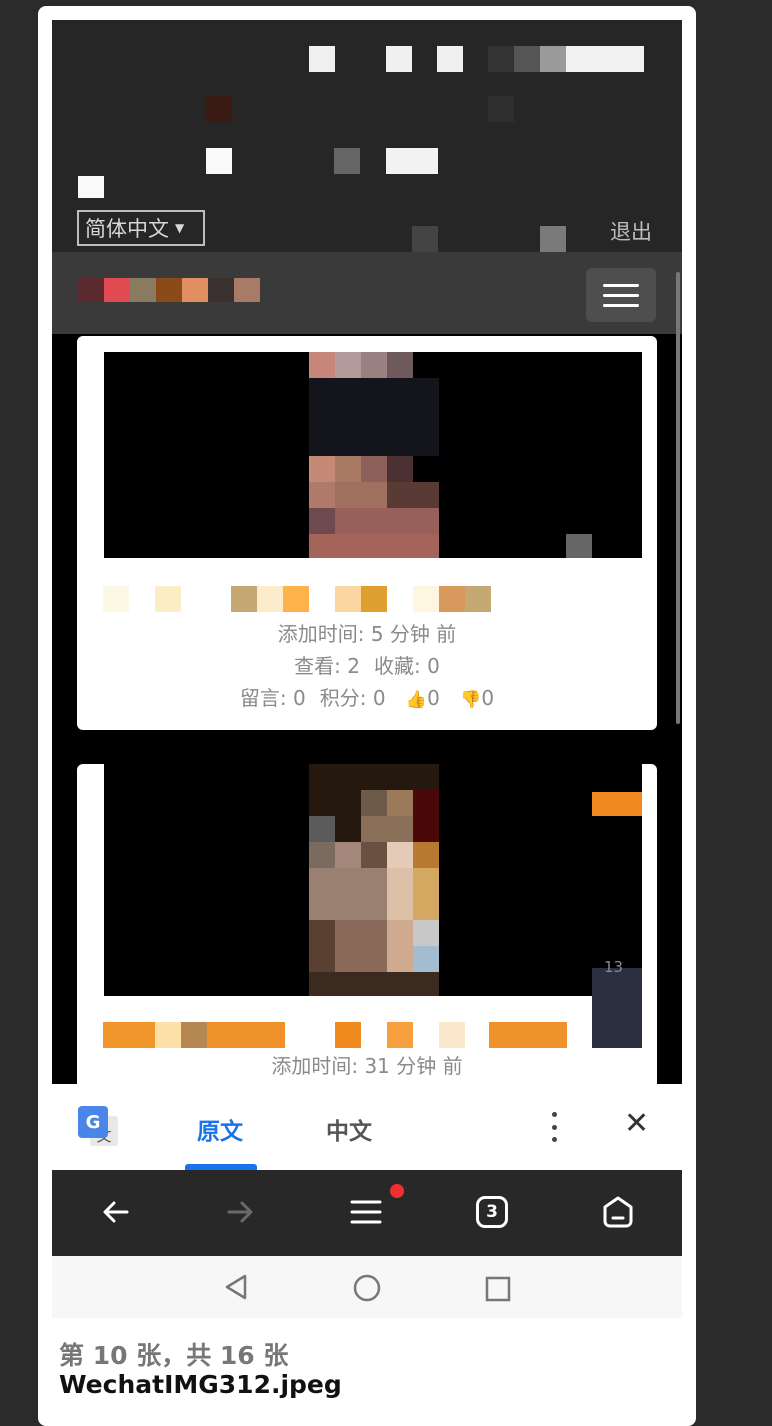  I want to click on more-options-icon, so click(554, 1127).